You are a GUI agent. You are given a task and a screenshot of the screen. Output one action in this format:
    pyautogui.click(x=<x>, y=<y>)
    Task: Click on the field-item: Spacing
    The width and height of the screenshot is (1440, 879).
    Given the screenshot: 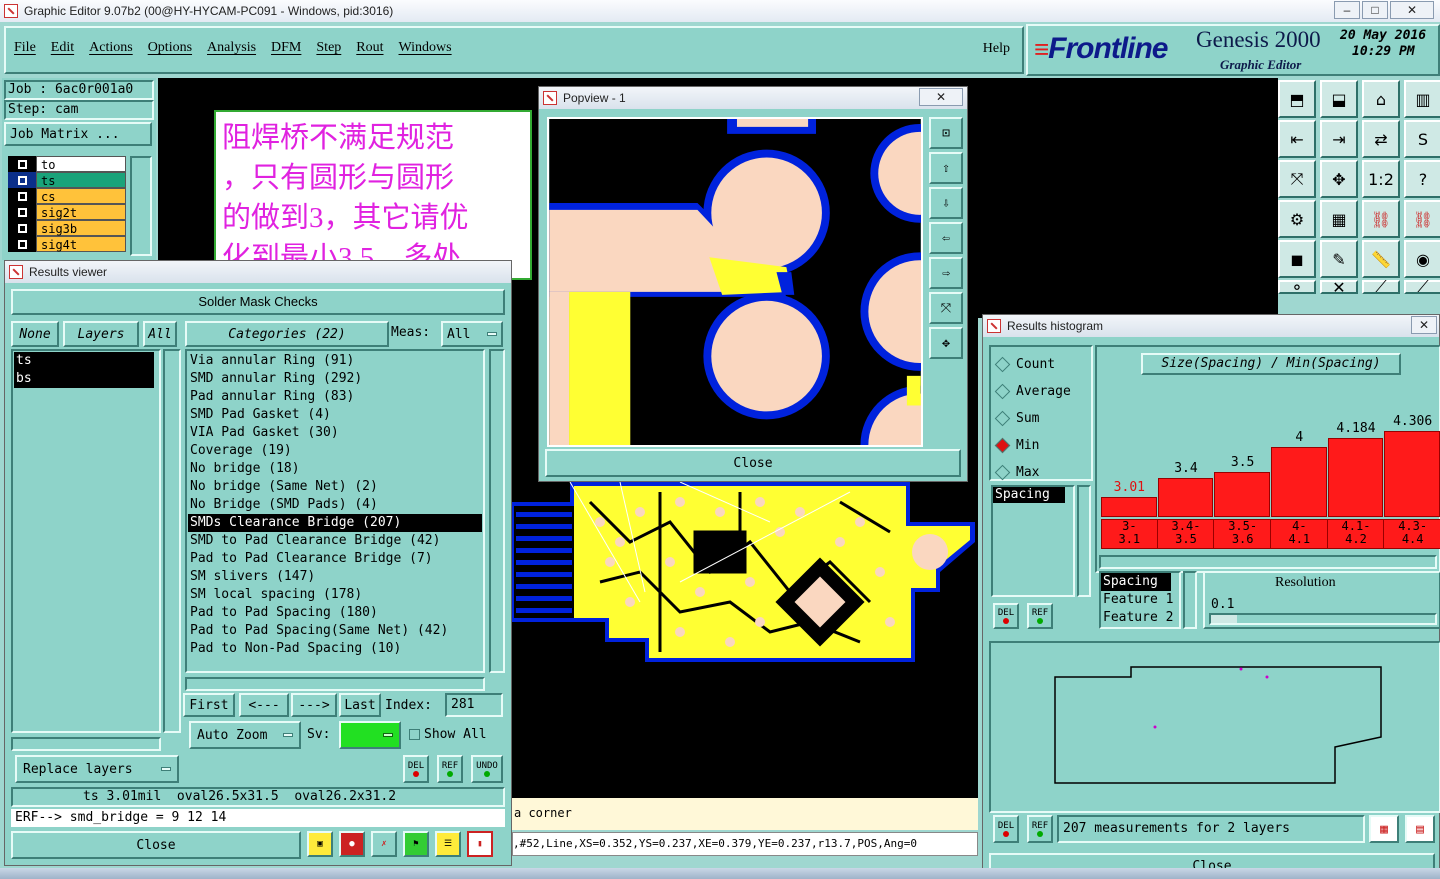 What is the action you would take?
    pyautogui.click(x=1136, y=582)
    